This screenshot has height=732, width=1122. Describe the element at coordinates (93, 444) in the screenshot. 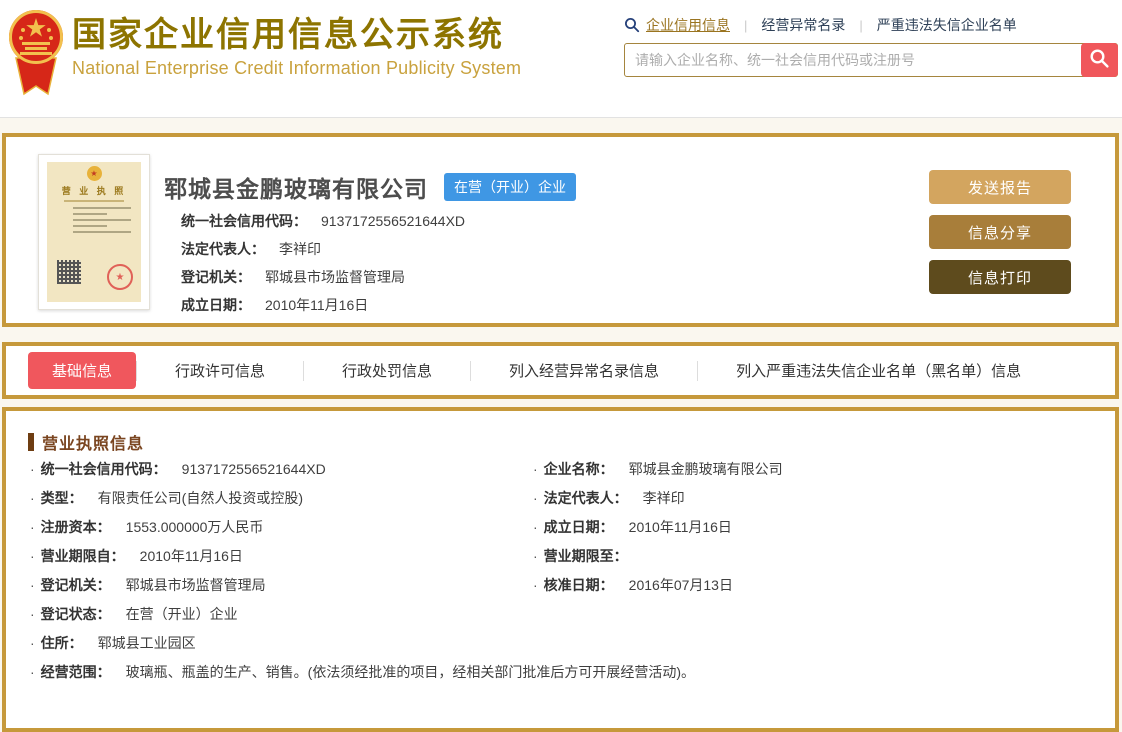

I see `section-title: 营业执照信息` at that location.